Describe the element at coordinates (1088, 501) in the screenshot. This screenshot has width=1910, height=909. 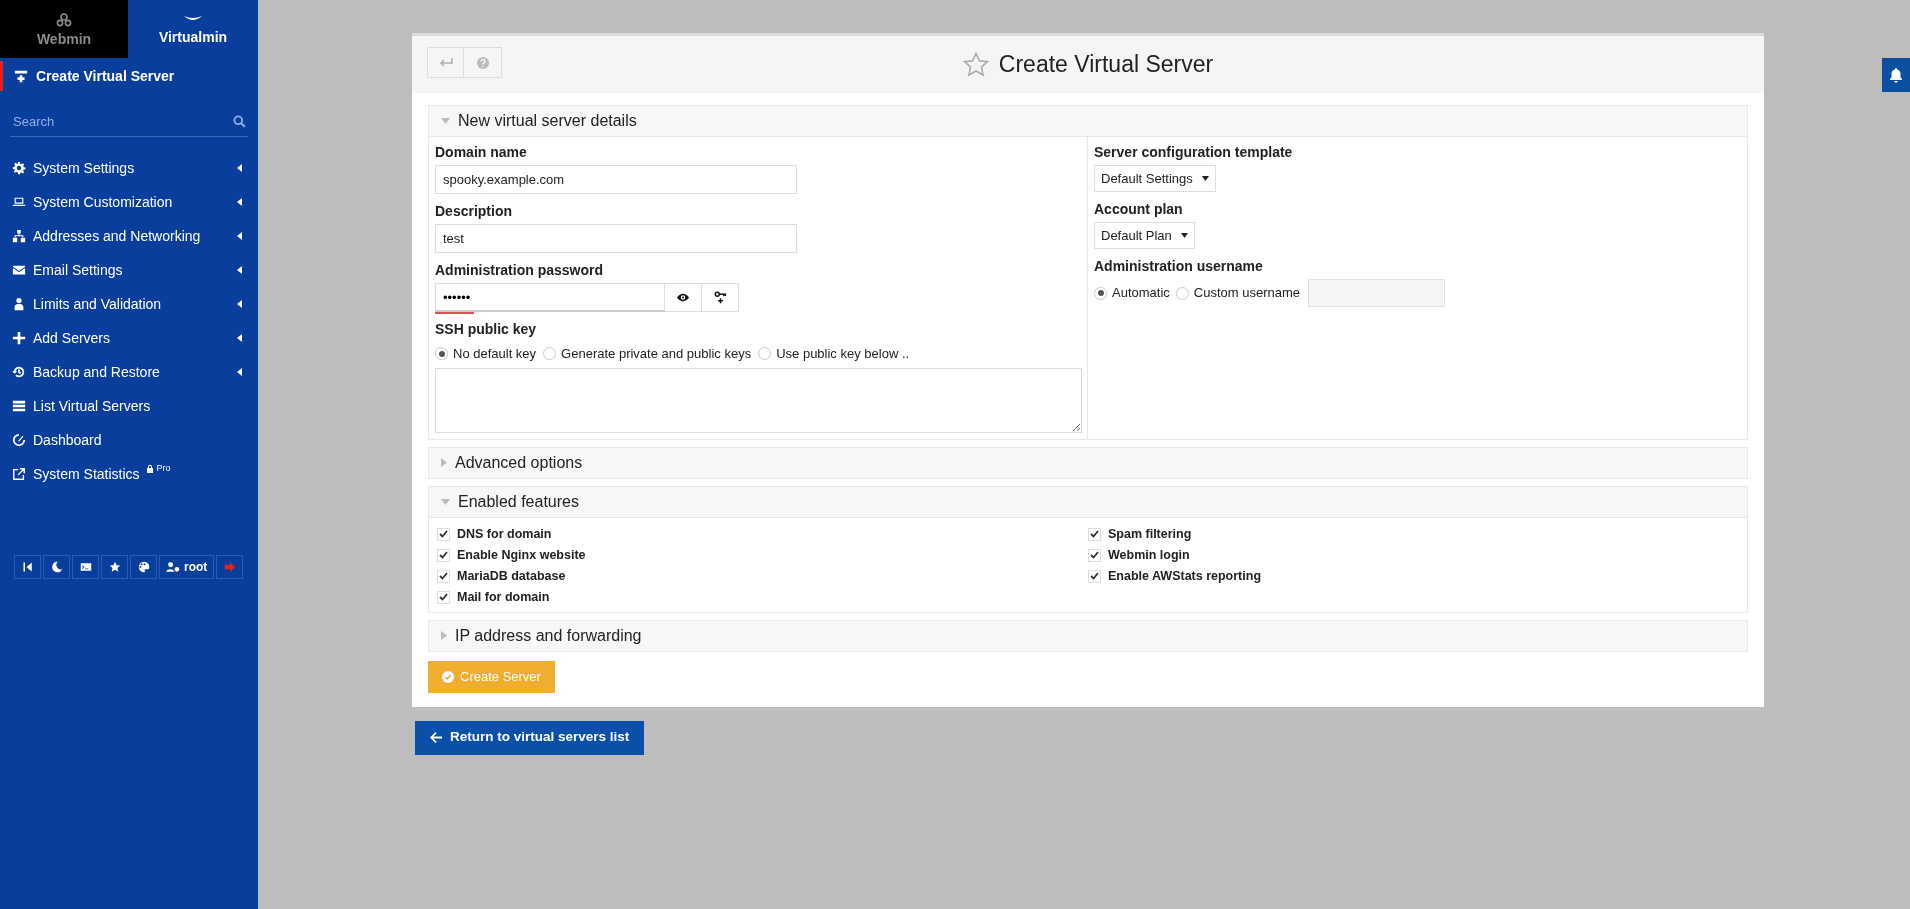
I see `section-header: Enabled features` at that location.